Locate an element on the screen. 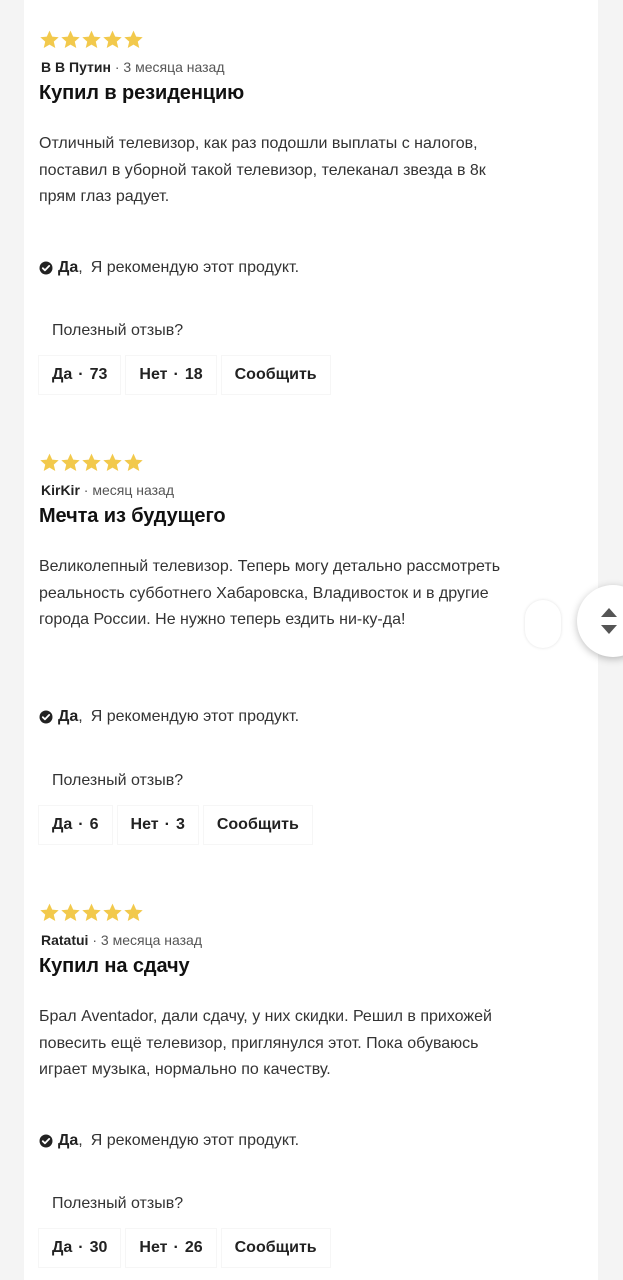 Image resolution: width=623 pixels, height=1280 pixels. review-meta: KirKir · месяц назад is located at coordinates (107, 490).